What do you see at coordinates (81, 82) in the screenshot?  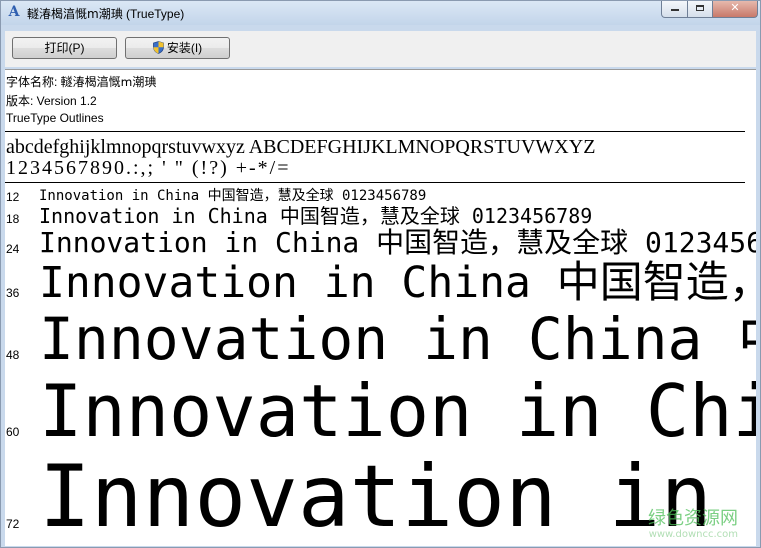 I see `font-name-line: 字体名称: 䡵湷楬湻慨ⅿ潮琠` at bounding box center [81, 82].